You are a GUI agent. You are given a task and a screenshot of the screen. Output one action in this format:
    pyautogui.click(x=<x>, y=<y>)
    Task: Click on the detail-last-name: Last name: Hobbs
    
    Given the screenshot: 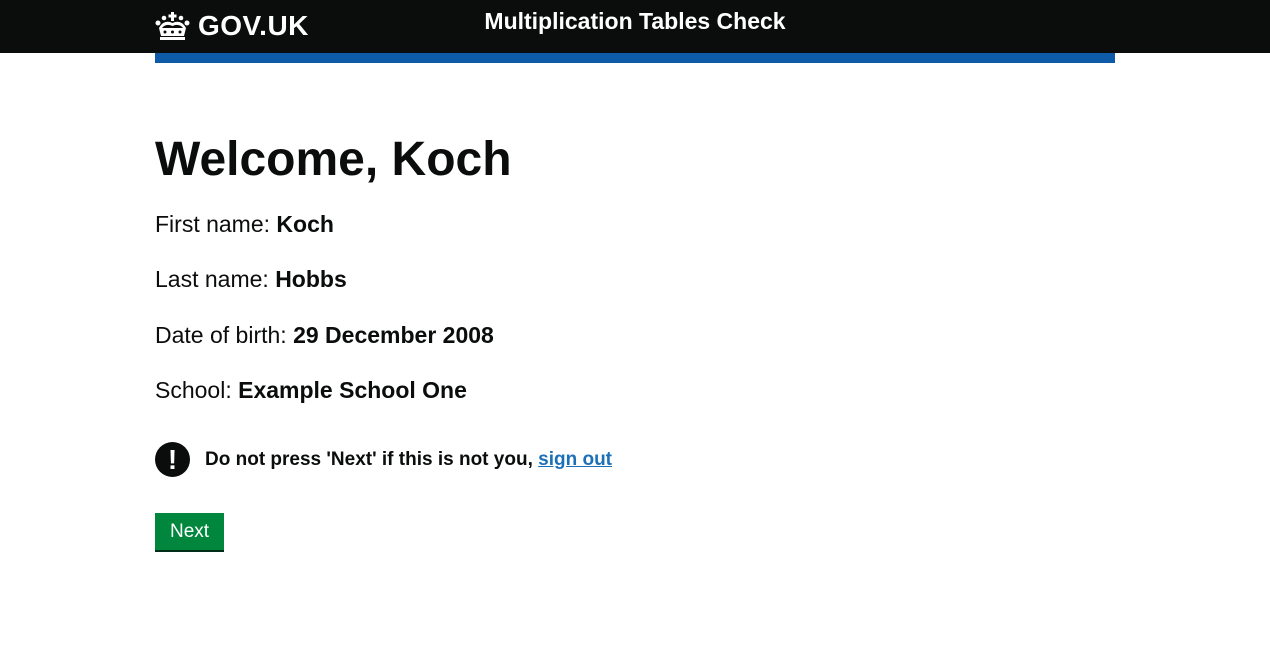 What is the action you would take?
    pyautogui.click(x=251, y=279)
    